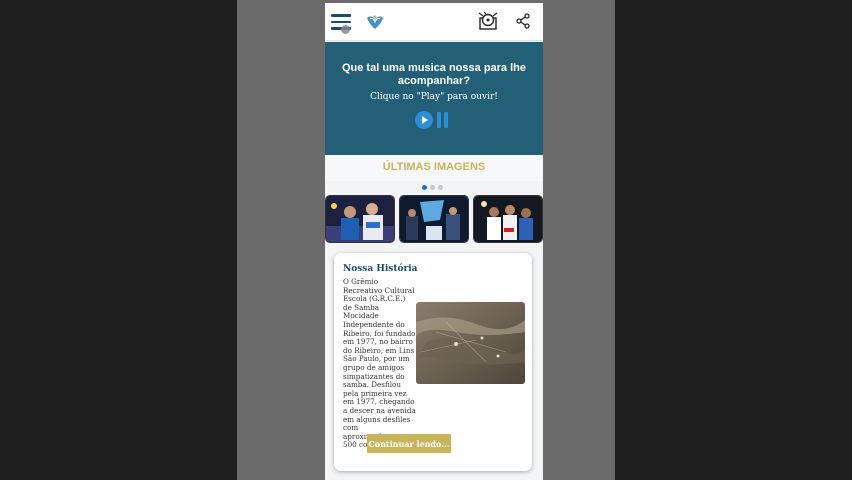 This screenshot has width=852, height=480. What do you see at coordinates (380, 269) in the screenshot?
I see `history-title: Nossa História` at bounding box center [380, 269].